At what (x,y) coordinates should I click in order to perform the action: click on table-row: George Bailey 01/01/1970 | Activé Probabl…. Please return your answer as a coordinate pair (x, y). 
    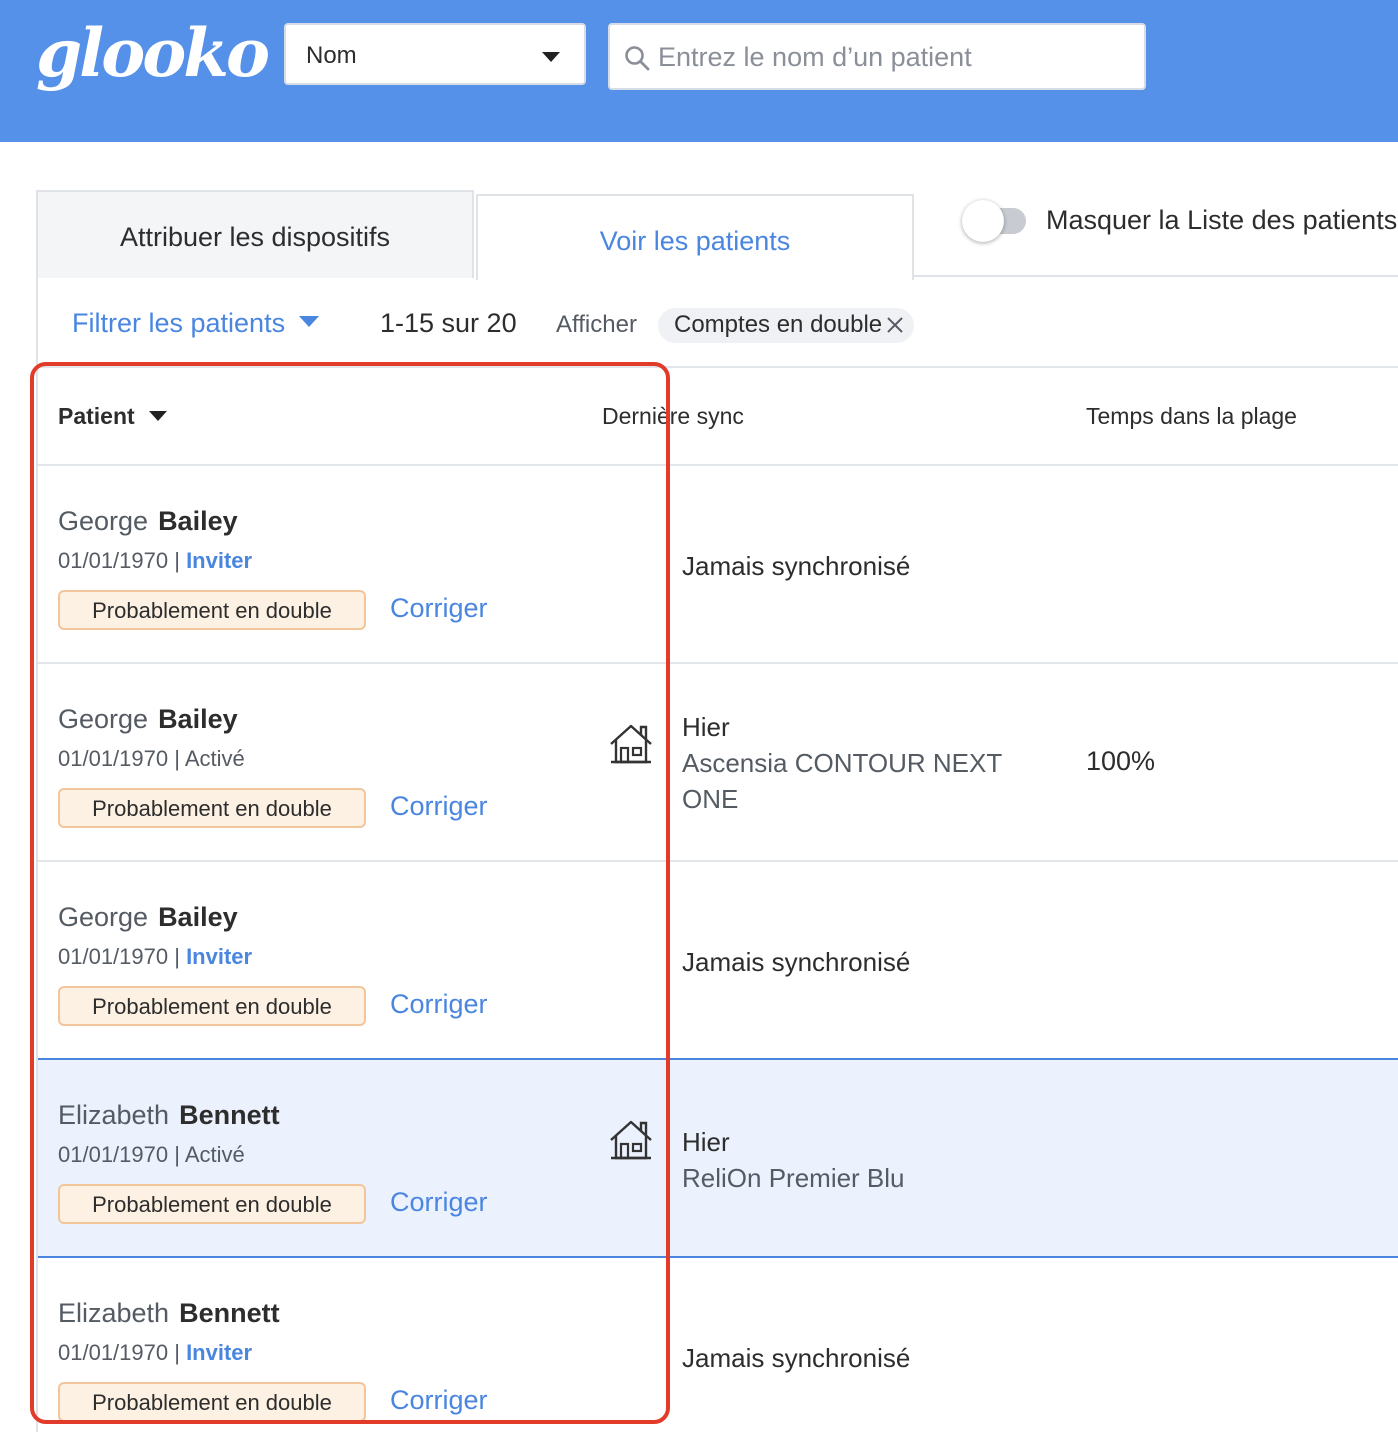
    Looking at the image, I should click on (718, 762).